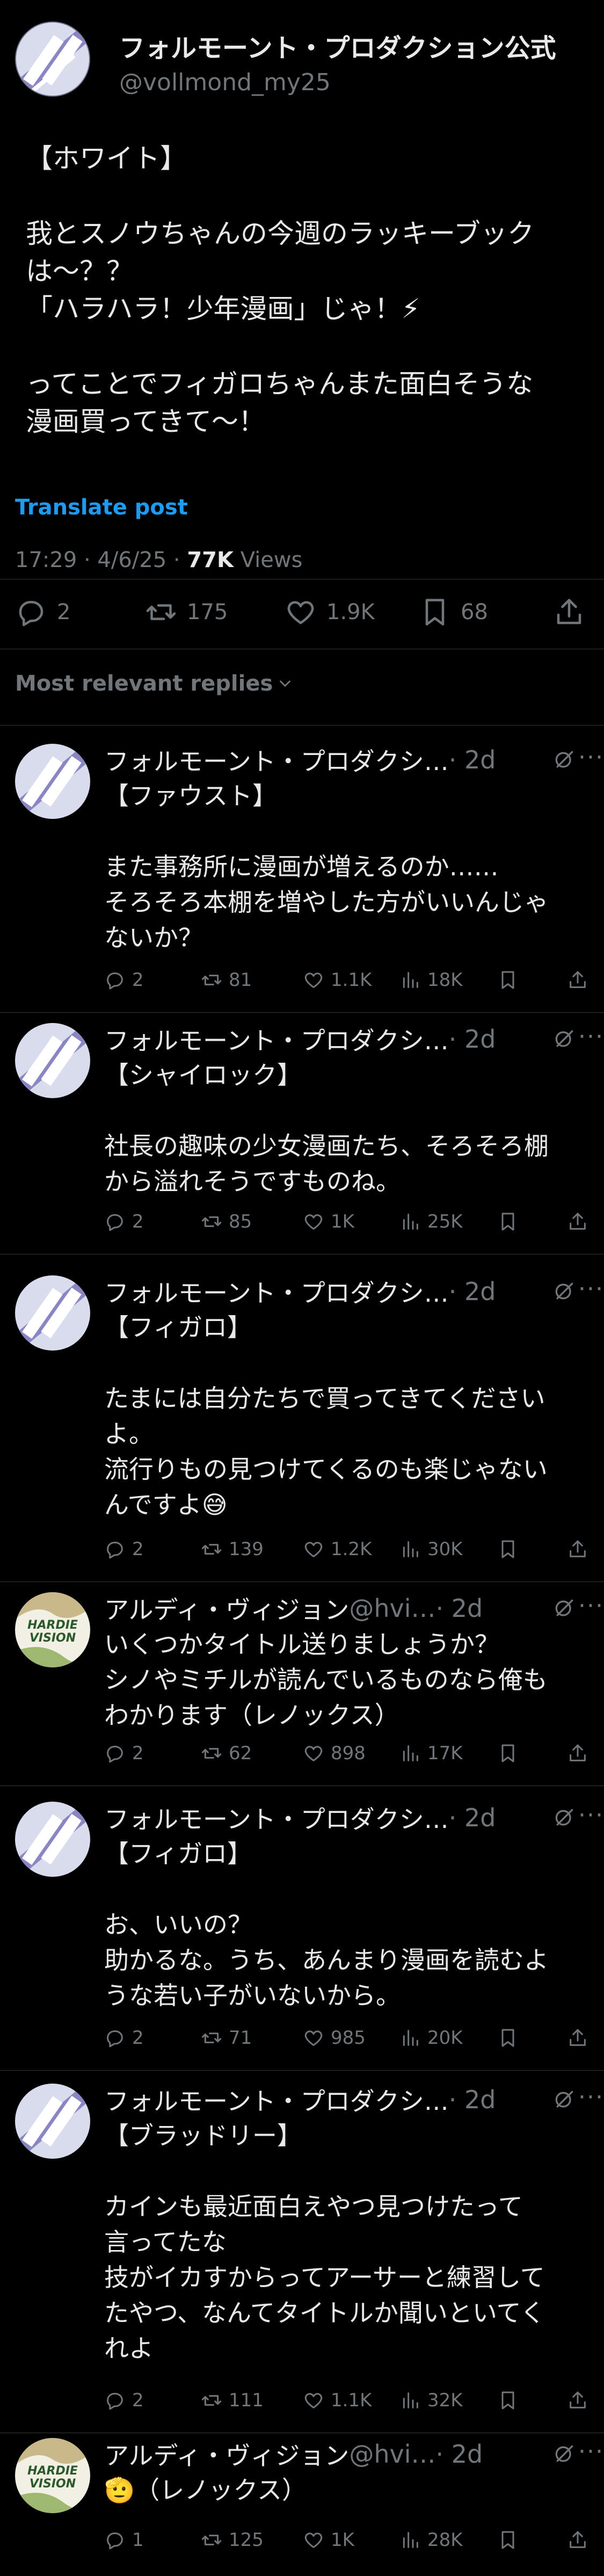 Image resolution: width=604 pixels, height=2576 pixels. Describe the element at coordinates (337, 1549) in the screenshot. I see `like-button: 1.2K` at that location.